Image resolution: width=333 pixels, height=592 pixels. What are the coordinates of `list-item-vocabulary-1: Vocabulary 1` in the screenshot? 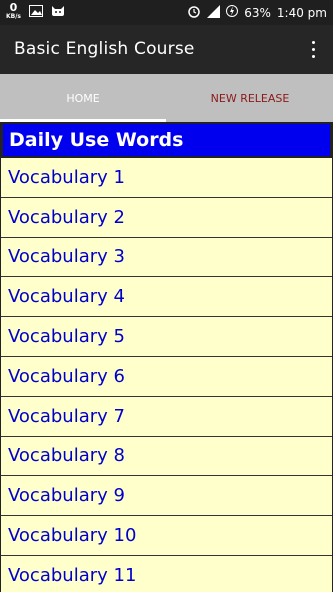 It's located at (166, 178).